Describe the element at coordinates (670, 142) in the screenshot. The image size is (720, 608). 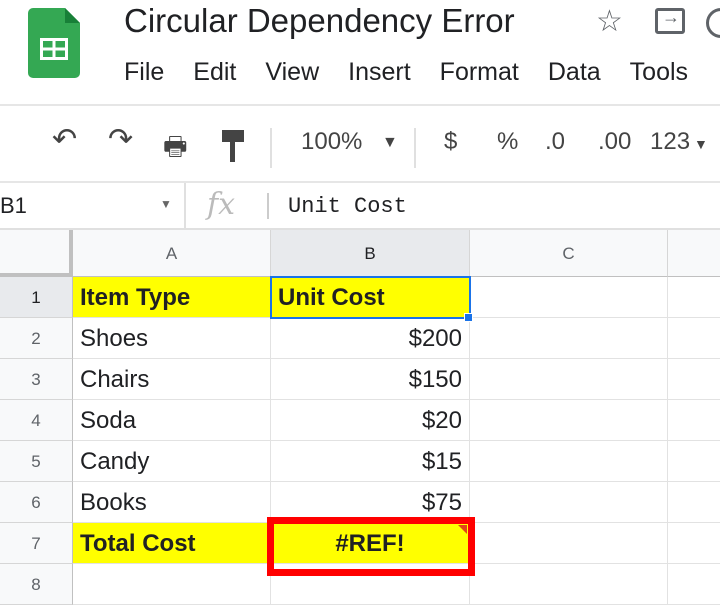
I see `more-formats-button: 123` at that location.